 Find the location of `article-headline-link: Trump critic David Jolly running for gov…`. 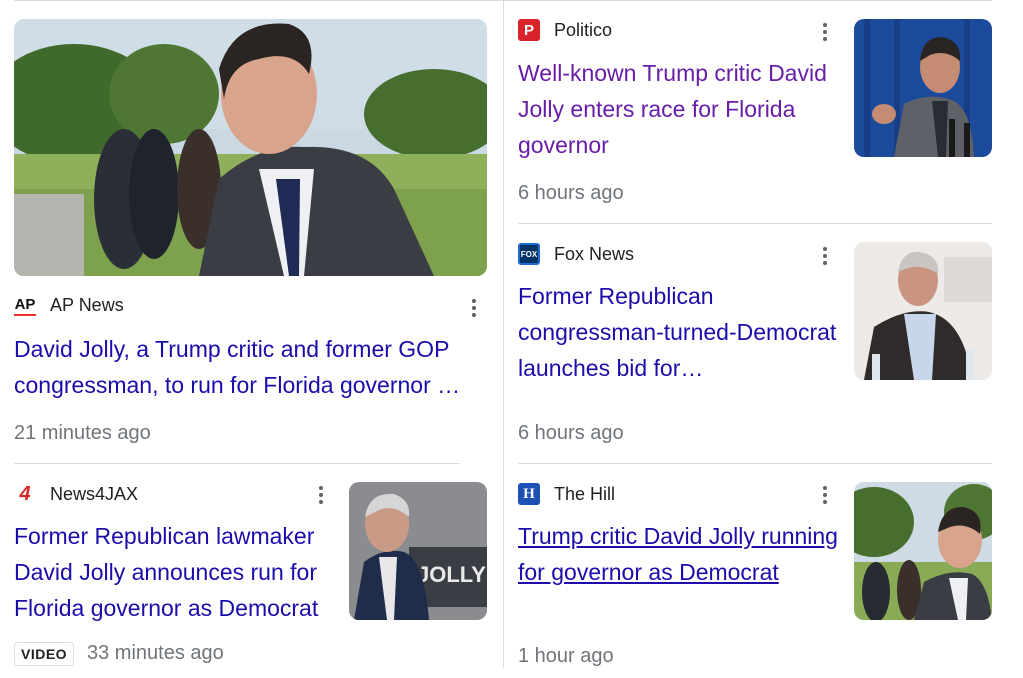

article-headline-link: Trump critic David Jolly running for gov… is located at coordinates (678, 572).